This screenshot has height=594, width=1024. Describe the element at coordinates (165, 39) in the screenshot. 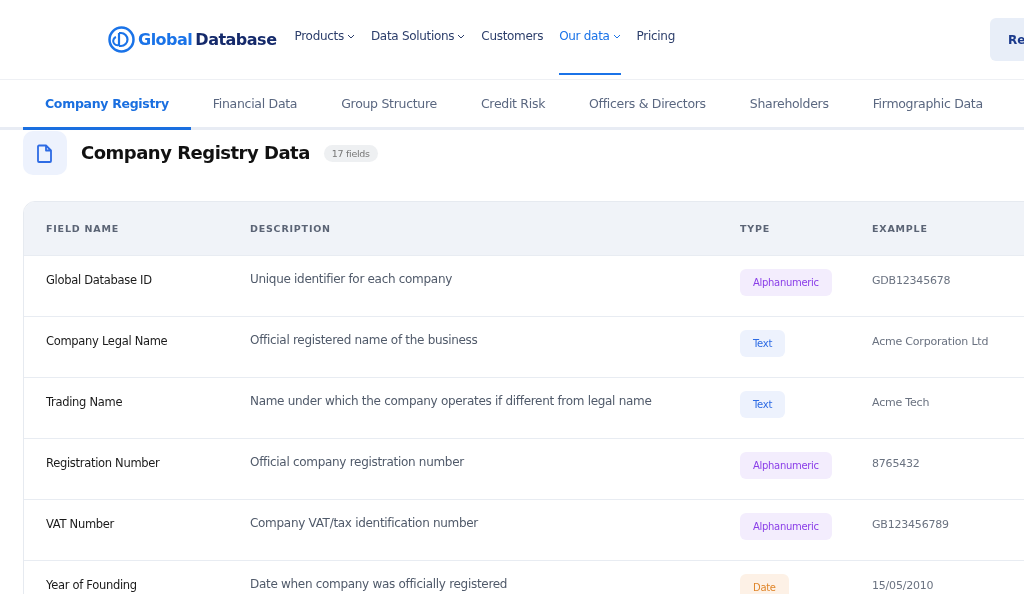

I see `logo-text: Global` at that location.